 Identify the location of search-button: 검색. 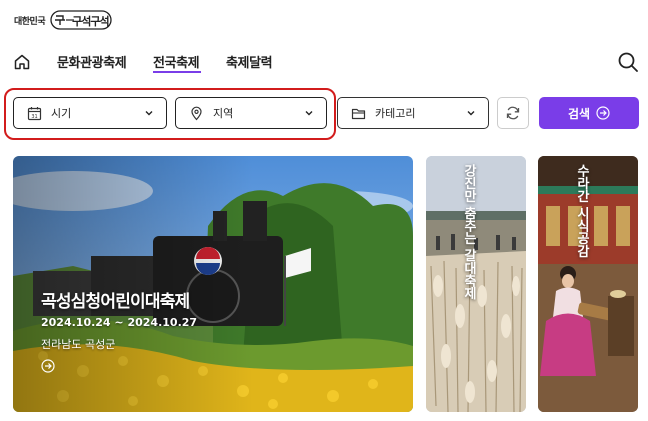
(589, 113).